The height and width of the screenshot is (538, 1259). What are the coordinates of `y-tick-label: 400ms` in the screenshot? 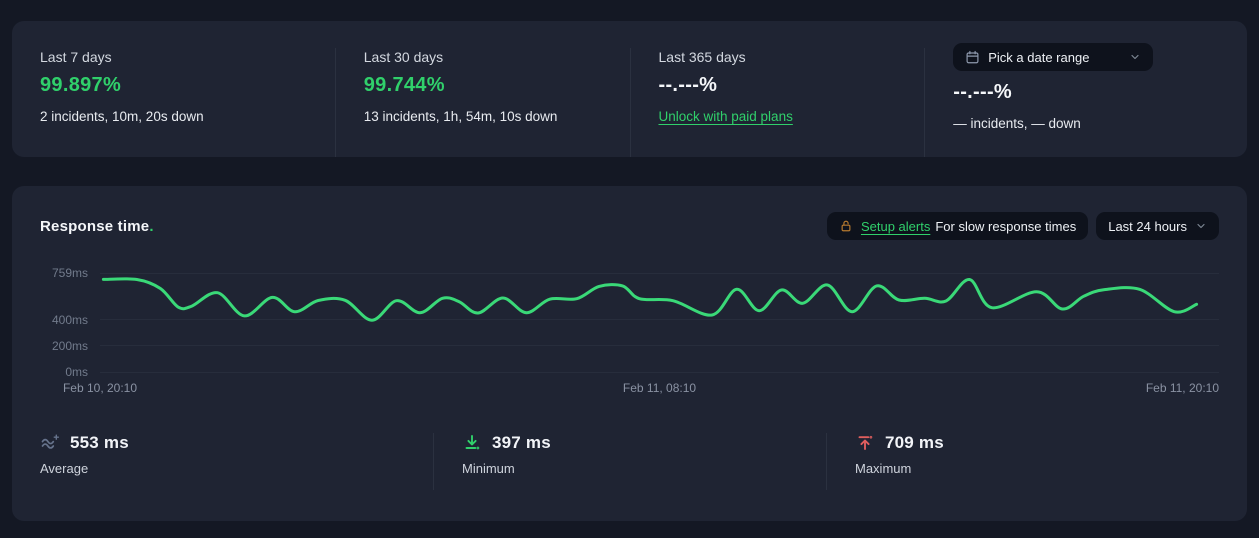 It's located at (69, 319).